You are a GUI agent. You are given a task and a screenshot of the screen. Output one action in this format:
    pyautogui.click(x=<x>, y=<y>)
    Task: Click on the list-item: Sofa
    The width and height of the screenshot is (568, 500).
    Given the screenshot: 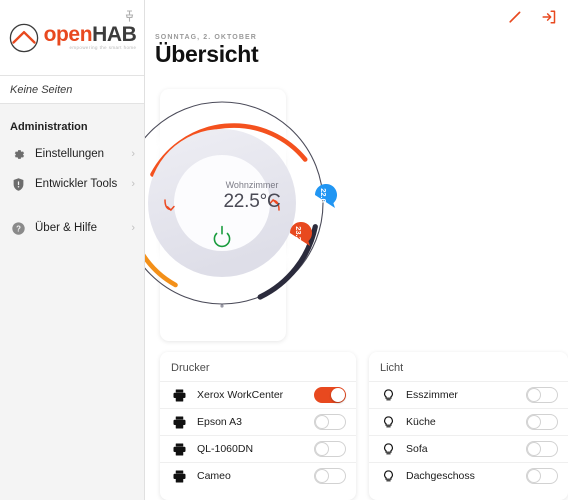 What is the action you would take?
    pyautogui.click(x=468, y=448)
    